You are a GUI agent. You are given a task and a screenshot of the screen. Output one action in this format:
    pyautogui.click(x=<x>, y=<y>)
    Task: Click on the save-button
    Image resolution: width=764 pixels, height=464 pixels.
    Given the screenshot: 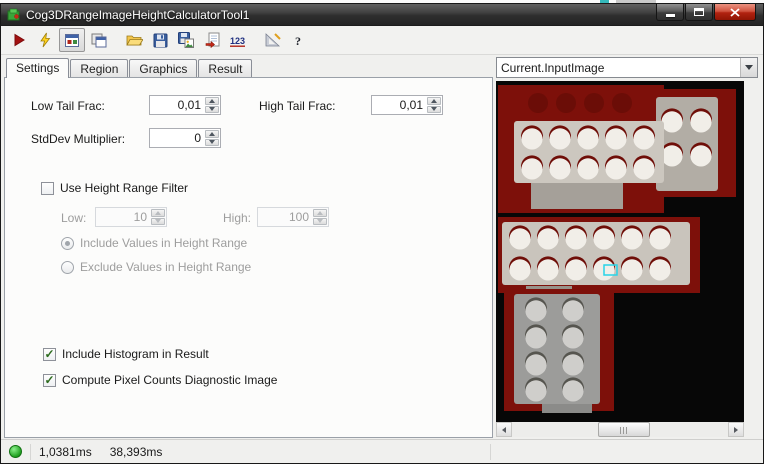 What is the action you would take?
    pyautogui.click(x=160, y=40)
    